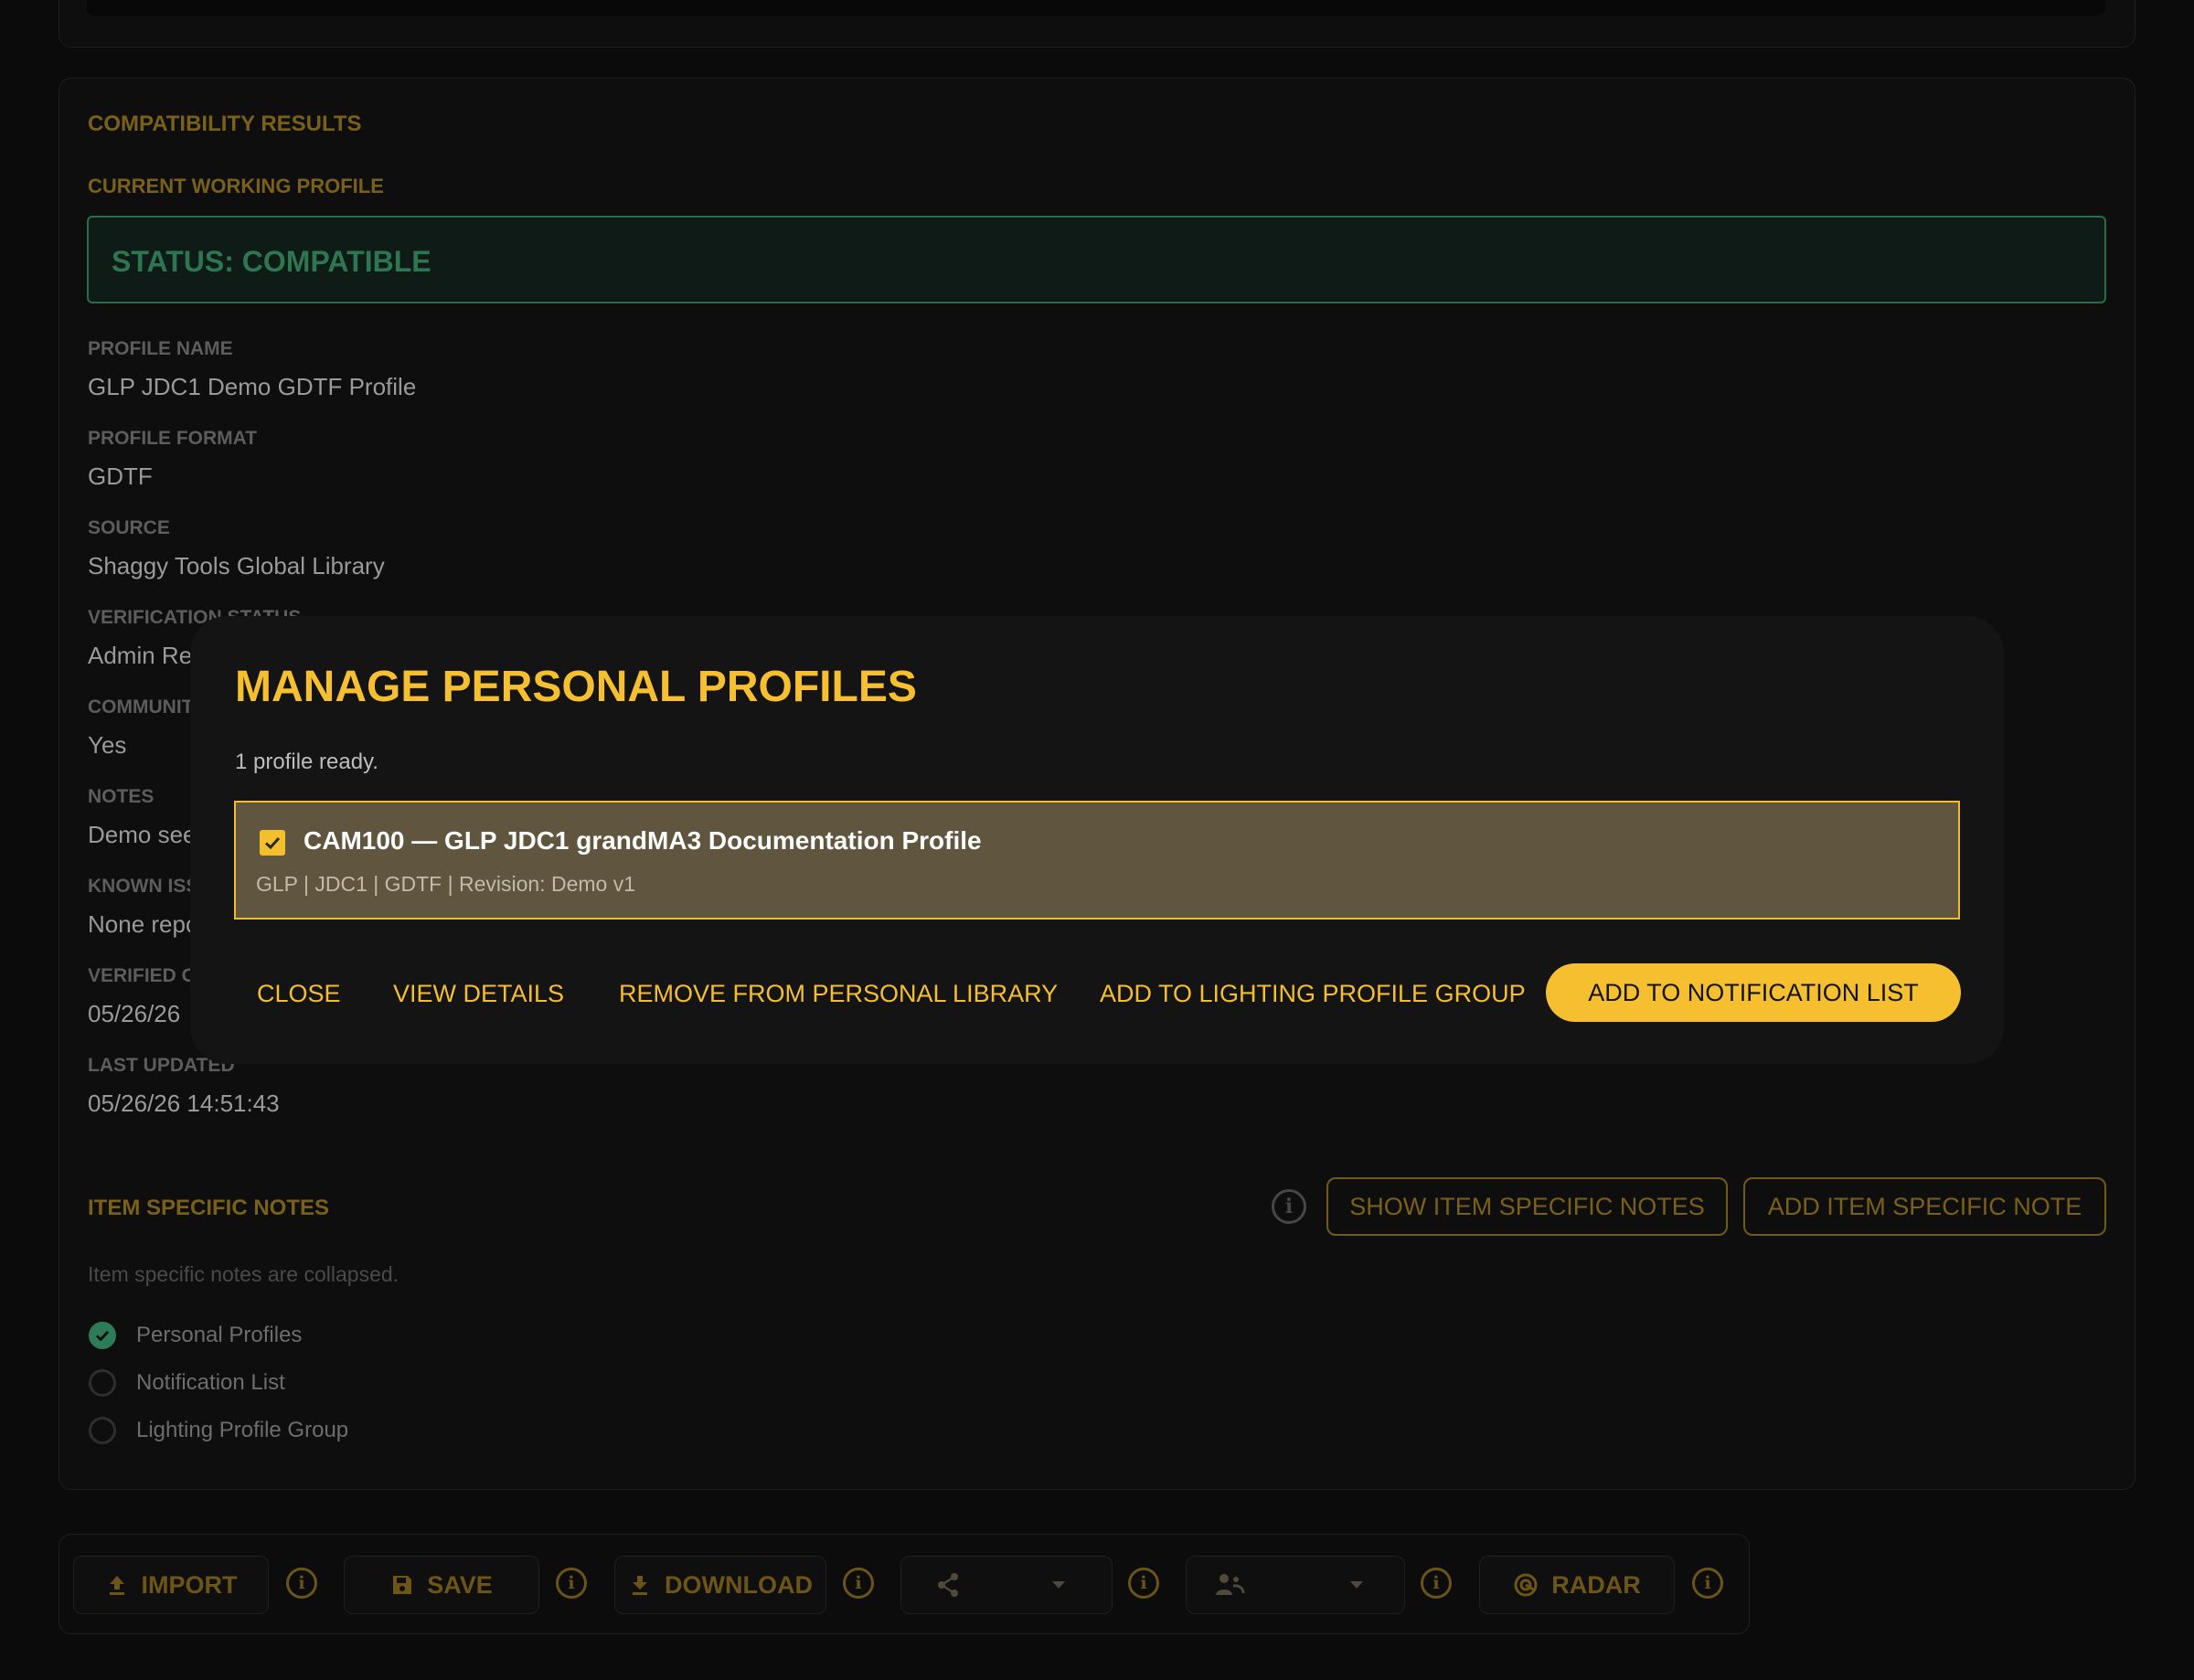 The width and height of the screenshot is (2194, 1680). What do you see at coordinates (120, 477) in the screenshot?
I see `field-value-profile-format: GDTF` at bounding box center [120, 477].